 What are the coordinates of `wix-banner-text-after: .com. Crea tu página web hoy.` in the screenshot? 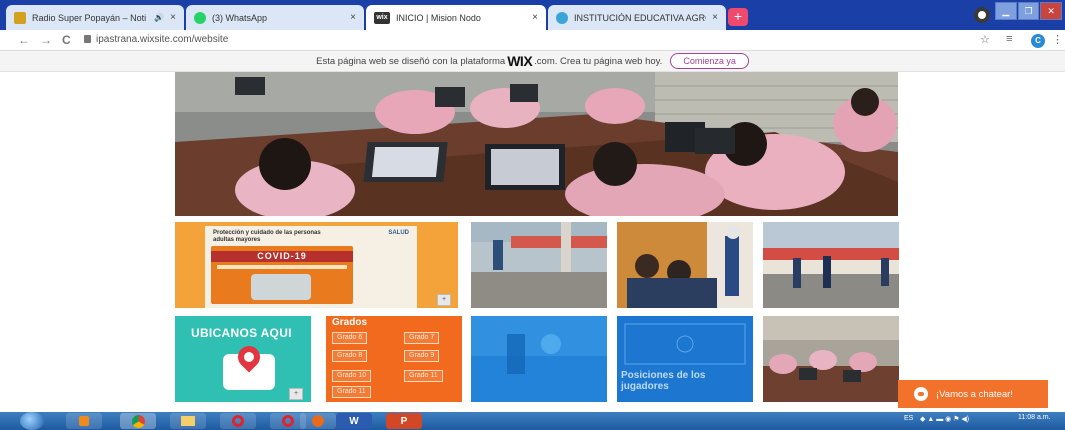 It's located at (598, 61).